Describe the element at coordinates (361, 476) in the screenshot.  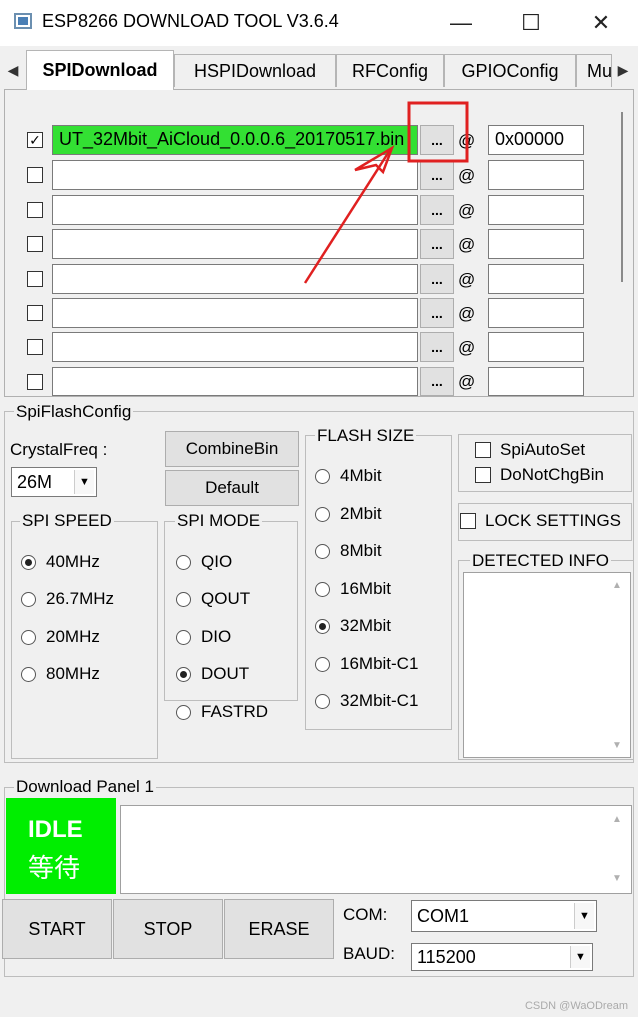
I see `flash-size-option: 4Mbit` at that location.